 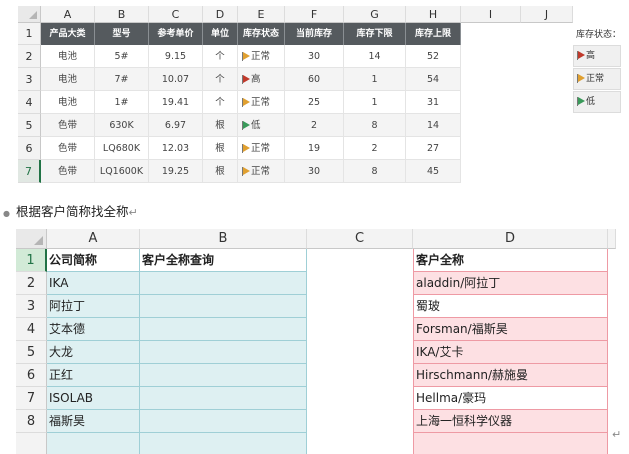 I want to click on company-short-cell: 正红, so click(x=93, y=375).